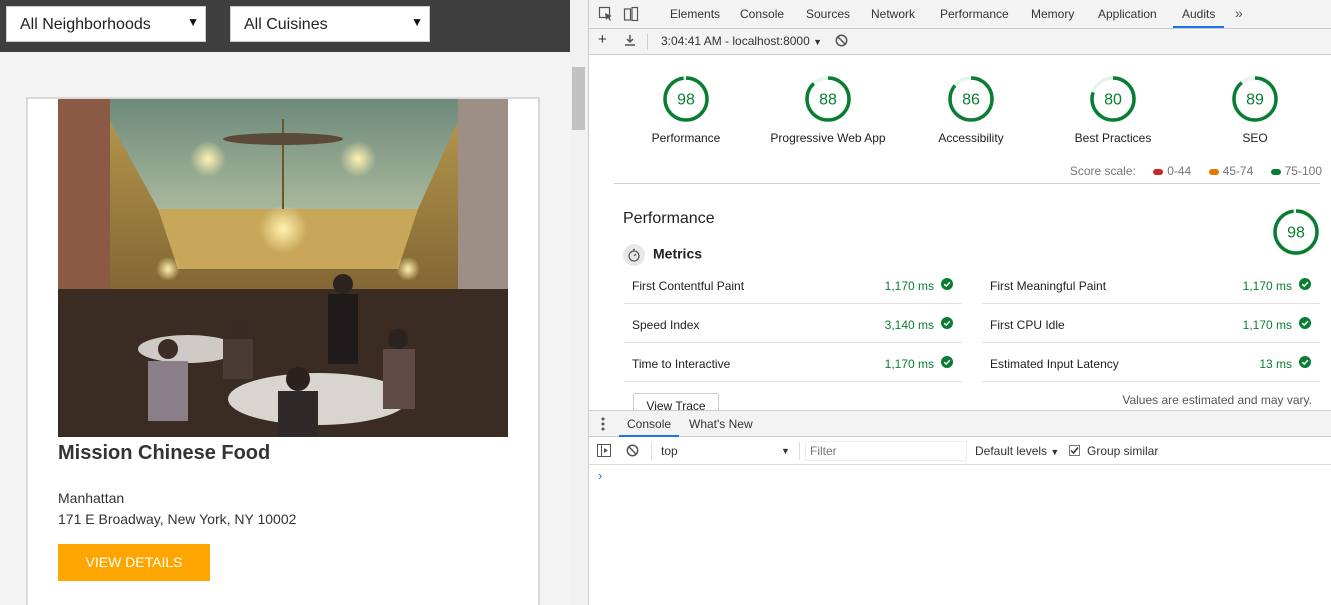 This screenshot has width=1331, height=605. What do you see at coordinates (676, 401) in the screenshot?
I see `view-trace-button: View Trace` at bounding box center [676, 401].